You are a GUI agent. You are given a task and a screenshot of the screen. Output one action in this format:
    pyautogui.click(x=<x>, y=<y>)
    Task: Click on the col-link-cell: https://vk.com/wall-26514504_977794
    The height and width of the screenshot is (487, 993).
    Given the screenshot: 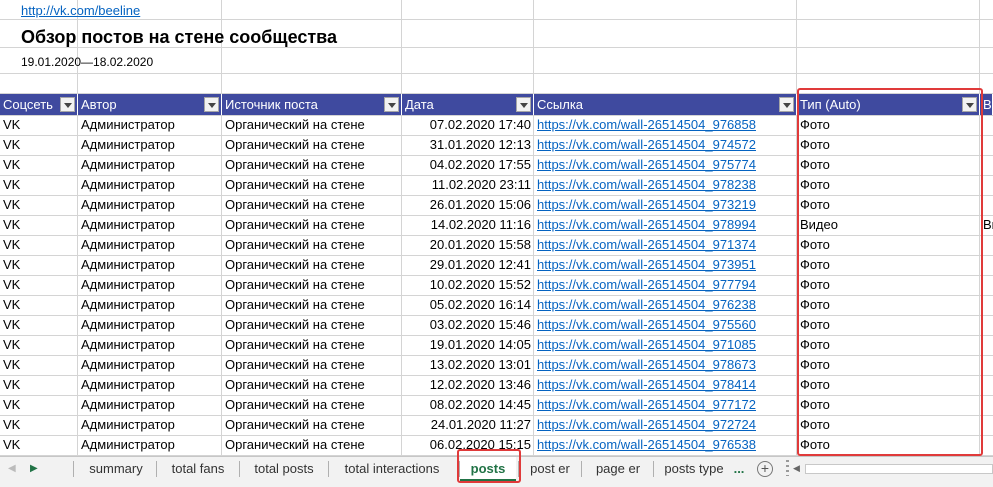 What is the action you would take?
    pyautogui.click(x=665, y=285)
    